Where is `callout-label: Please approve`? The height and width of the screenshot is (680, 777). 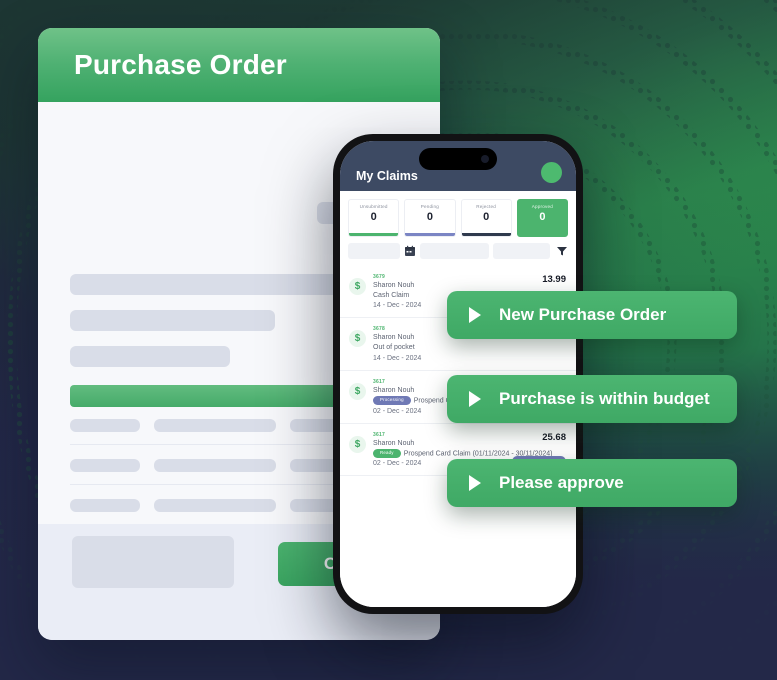 callout-label: Please approve is located at coordinates (561, 482).